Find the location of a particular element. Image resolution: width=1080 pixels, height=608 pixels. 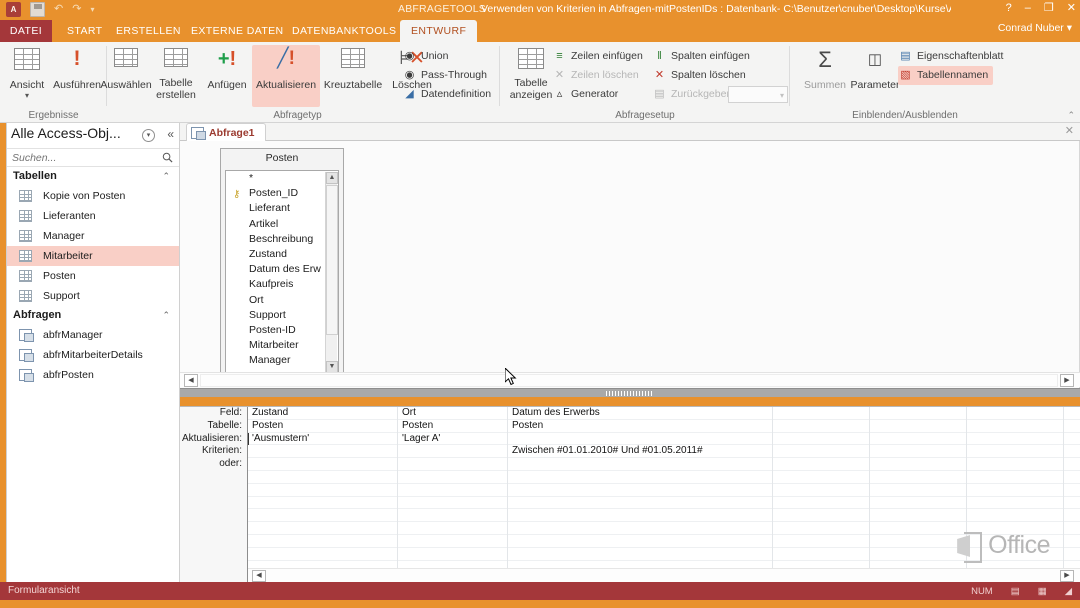

qbe-cell-update-1: 'Ausmustern' is located at coordinates (323, 439).